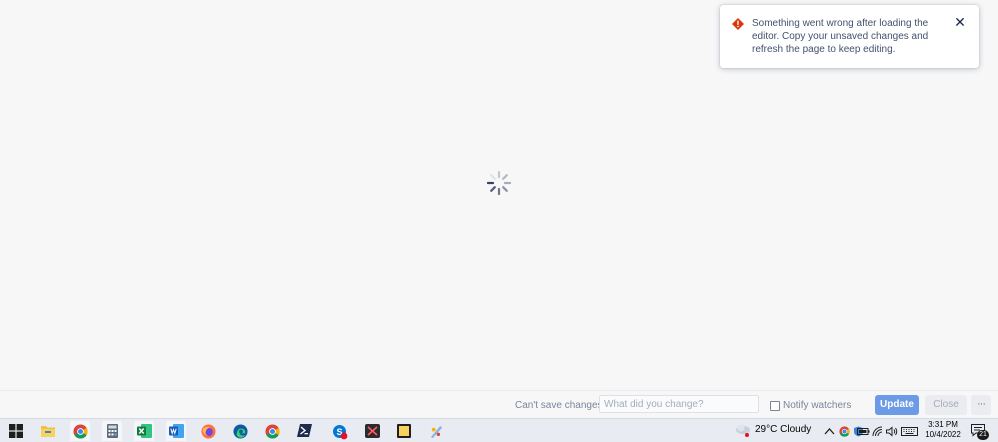 This screenshot has height=442, width=998. I want to click on word-icon, so click(176, 431).